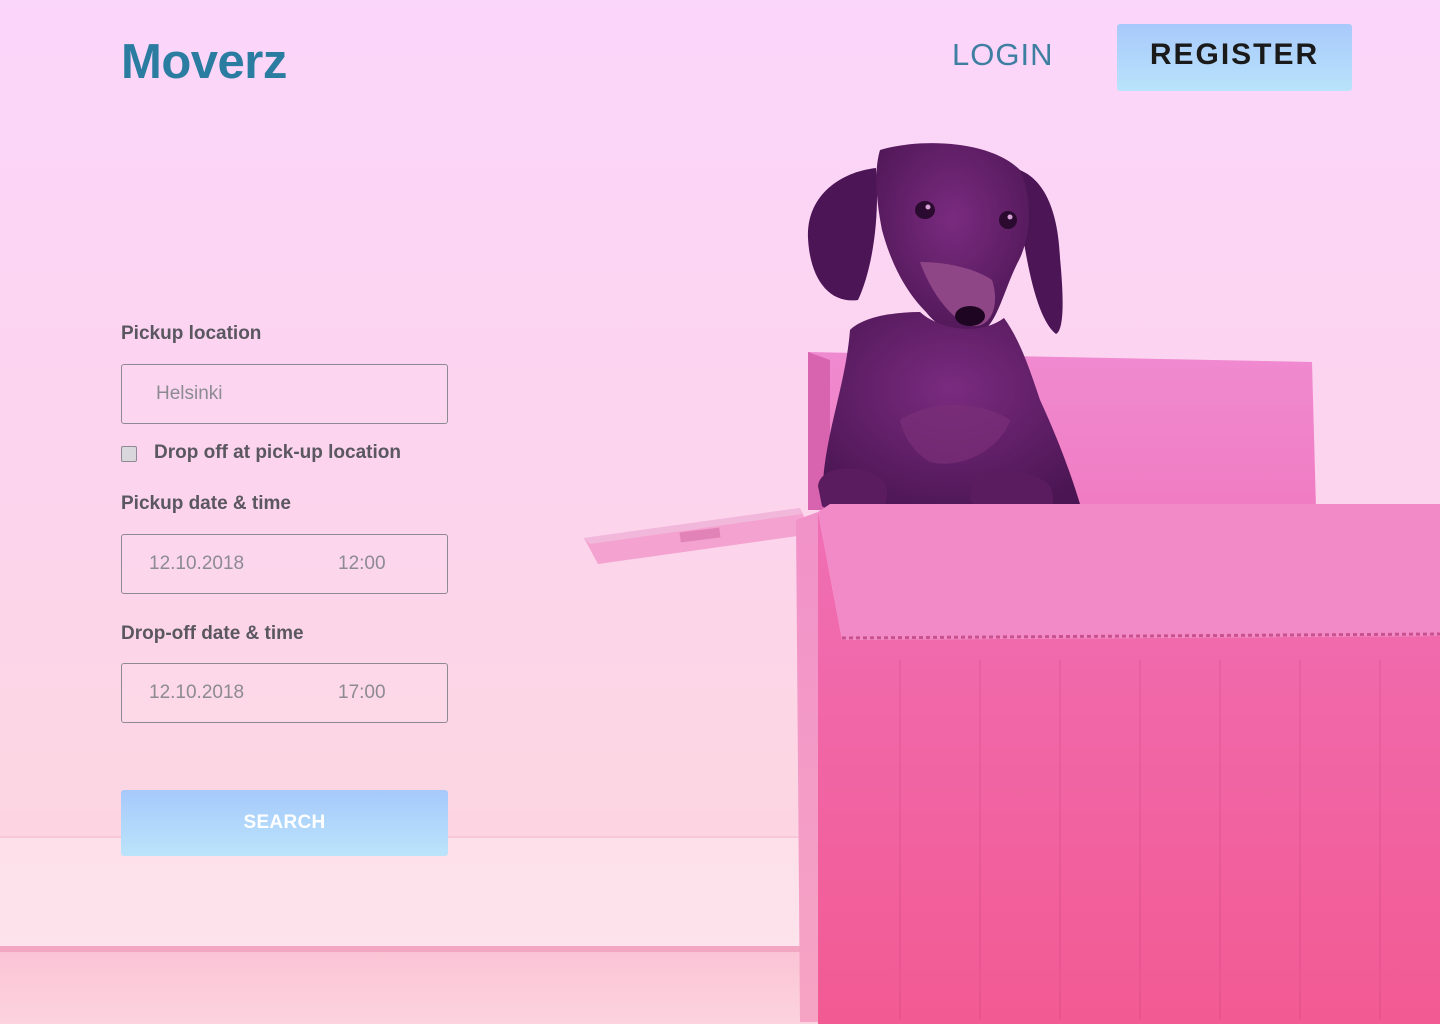  Describe the element at coordinates (277, 453) in the screenshot. I see `drop-off-same-label: Drop off at pick-up location` at that location.